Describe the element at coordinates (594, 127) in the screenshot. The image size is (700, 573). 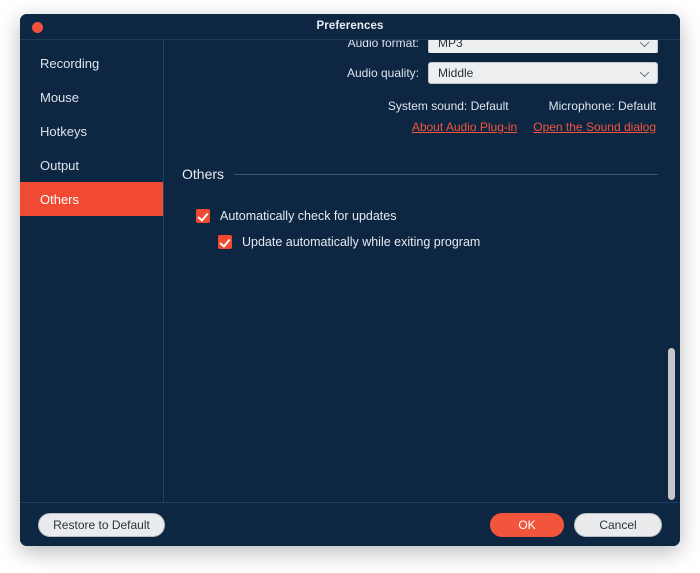
I see `open-sound-dialog-link: Open the Sound dialog` at that location.